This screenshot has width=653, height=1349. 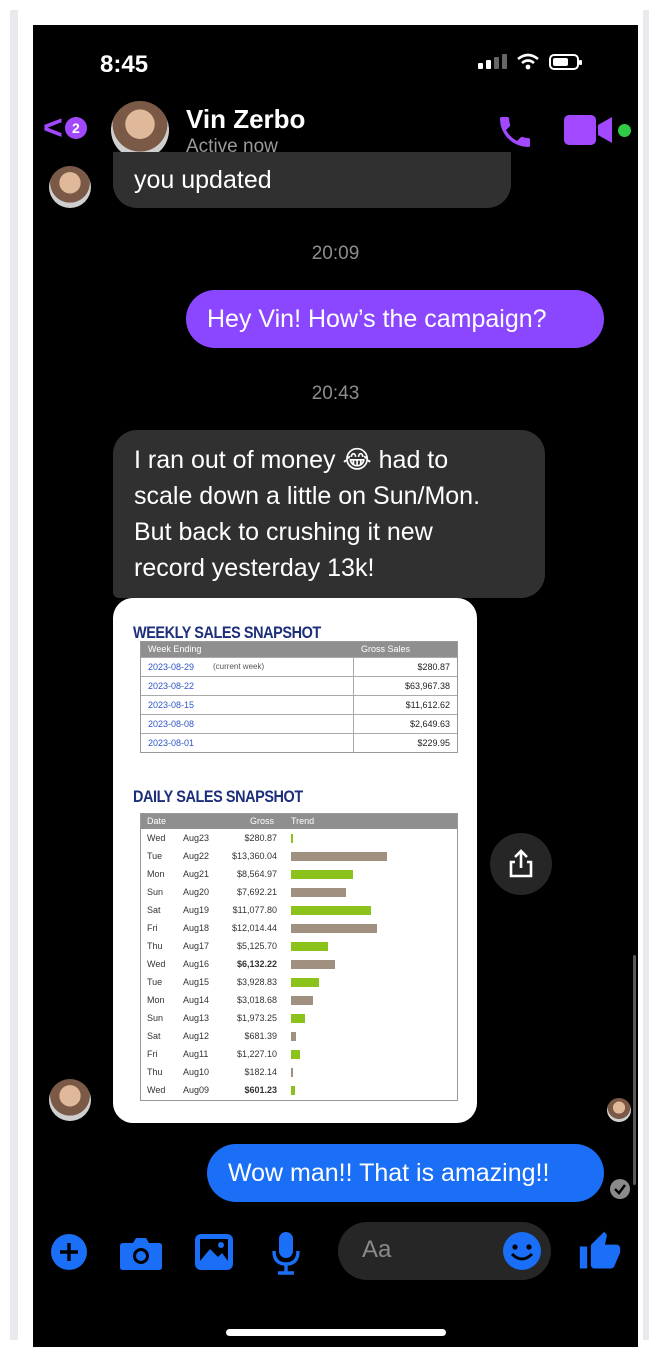 What do you see at coordinates (171, 705) in the screenshot?
I see `week-cell: 2023-08-15` at bounding box center [171, 705].